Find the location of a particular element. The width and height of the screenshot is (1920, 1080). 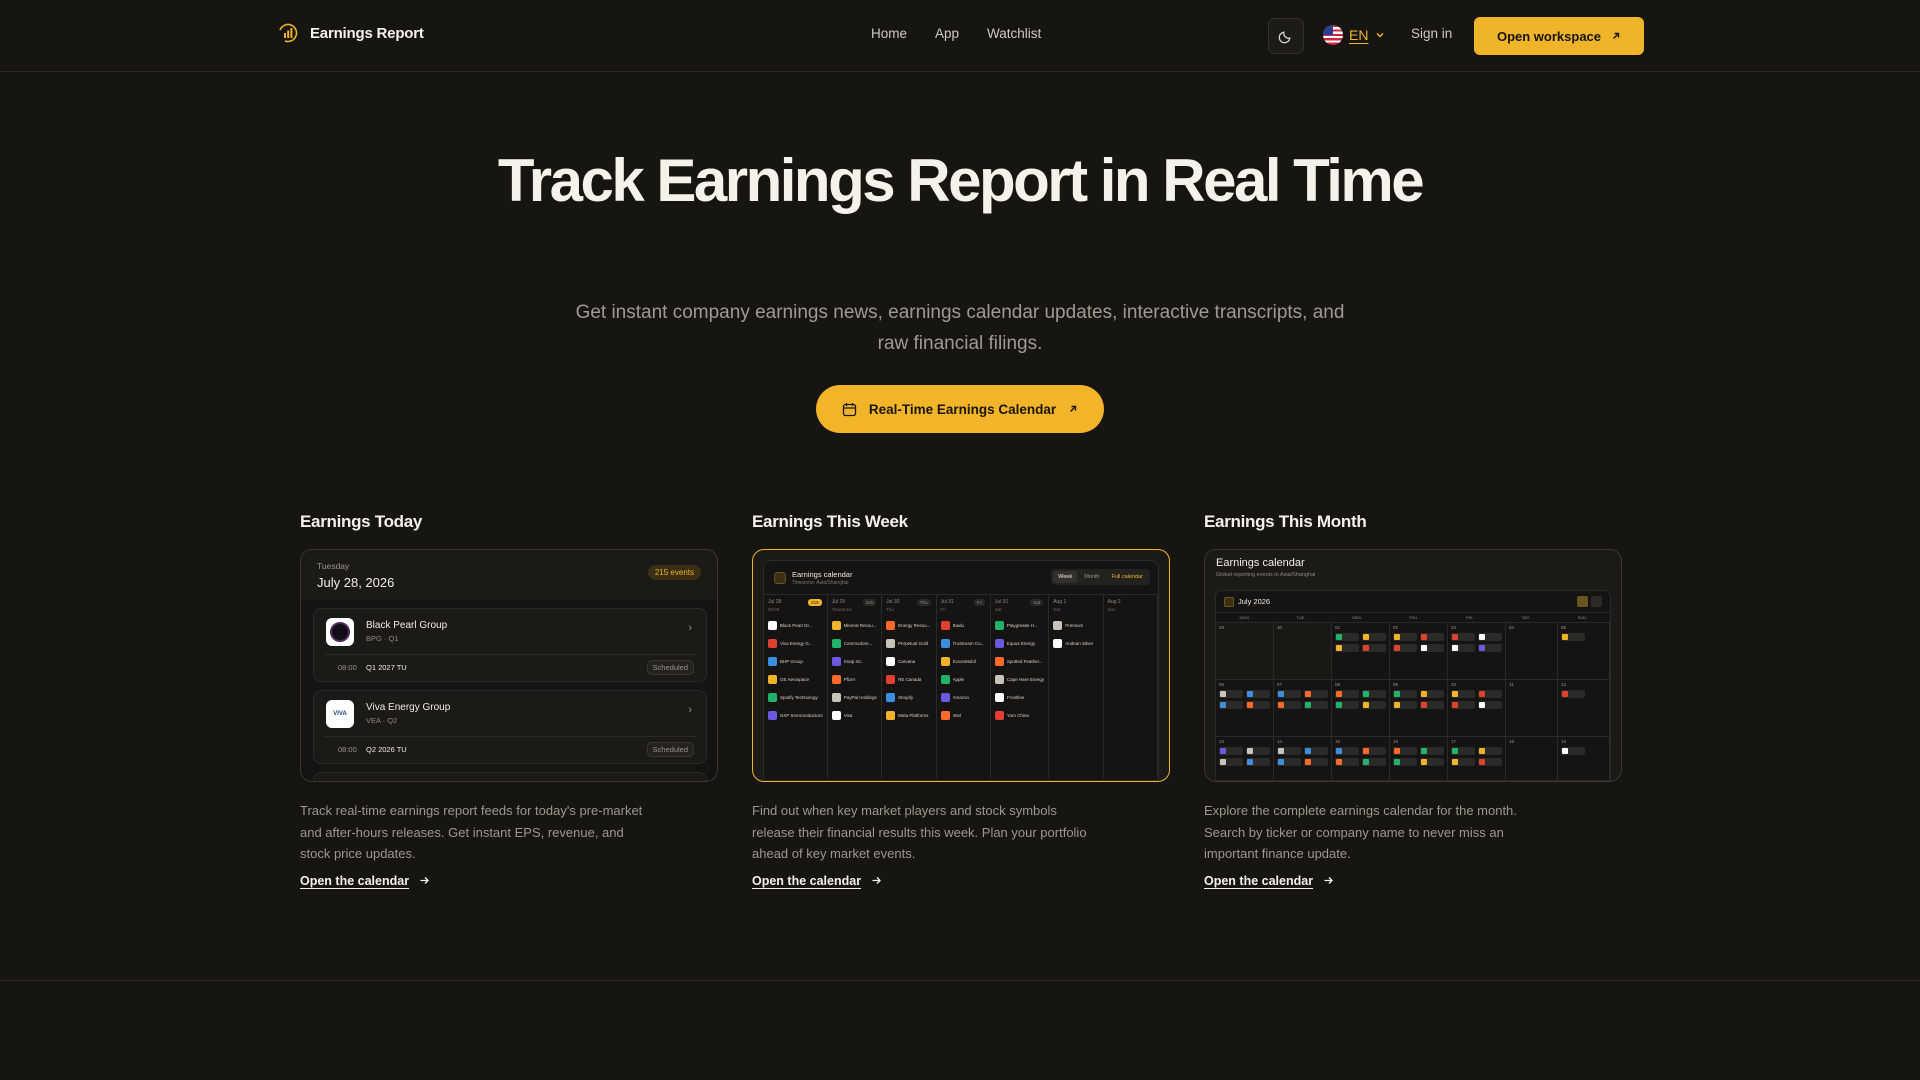

week-event-item: BHP Group is located at coordinates (795, 661).